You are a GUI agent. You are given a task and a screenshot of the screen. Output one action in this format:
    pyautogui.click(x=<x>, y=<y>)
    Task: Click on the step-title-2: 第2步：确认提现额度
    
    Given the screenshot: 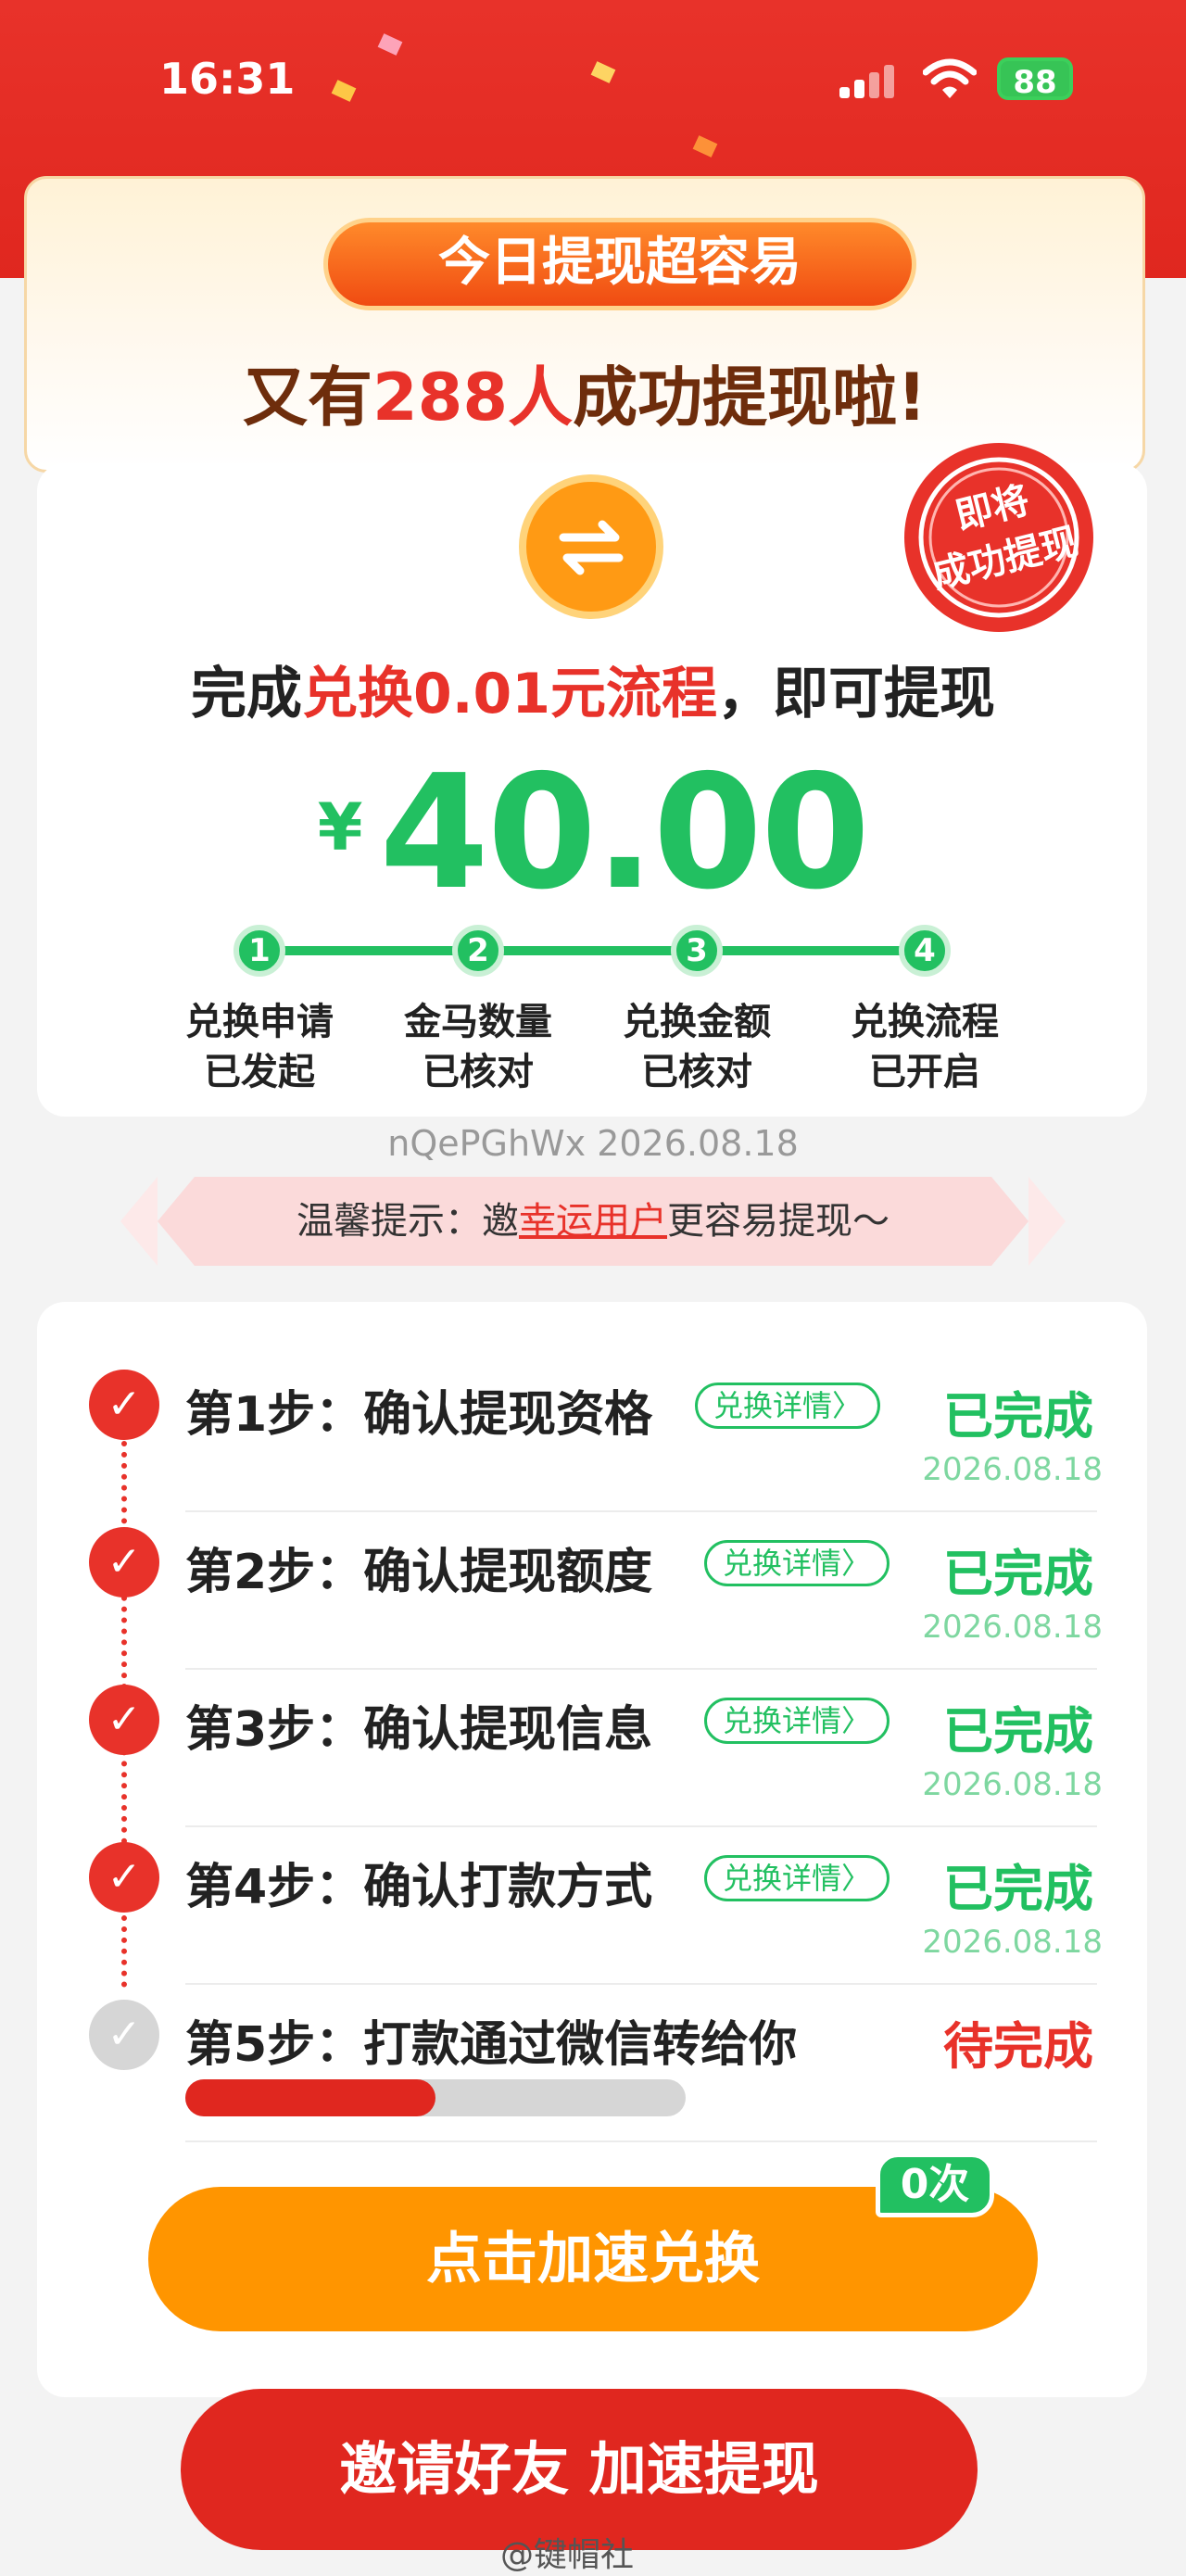 What is the action you would take?
    pyautogui.click(x=419, y=1572)
    